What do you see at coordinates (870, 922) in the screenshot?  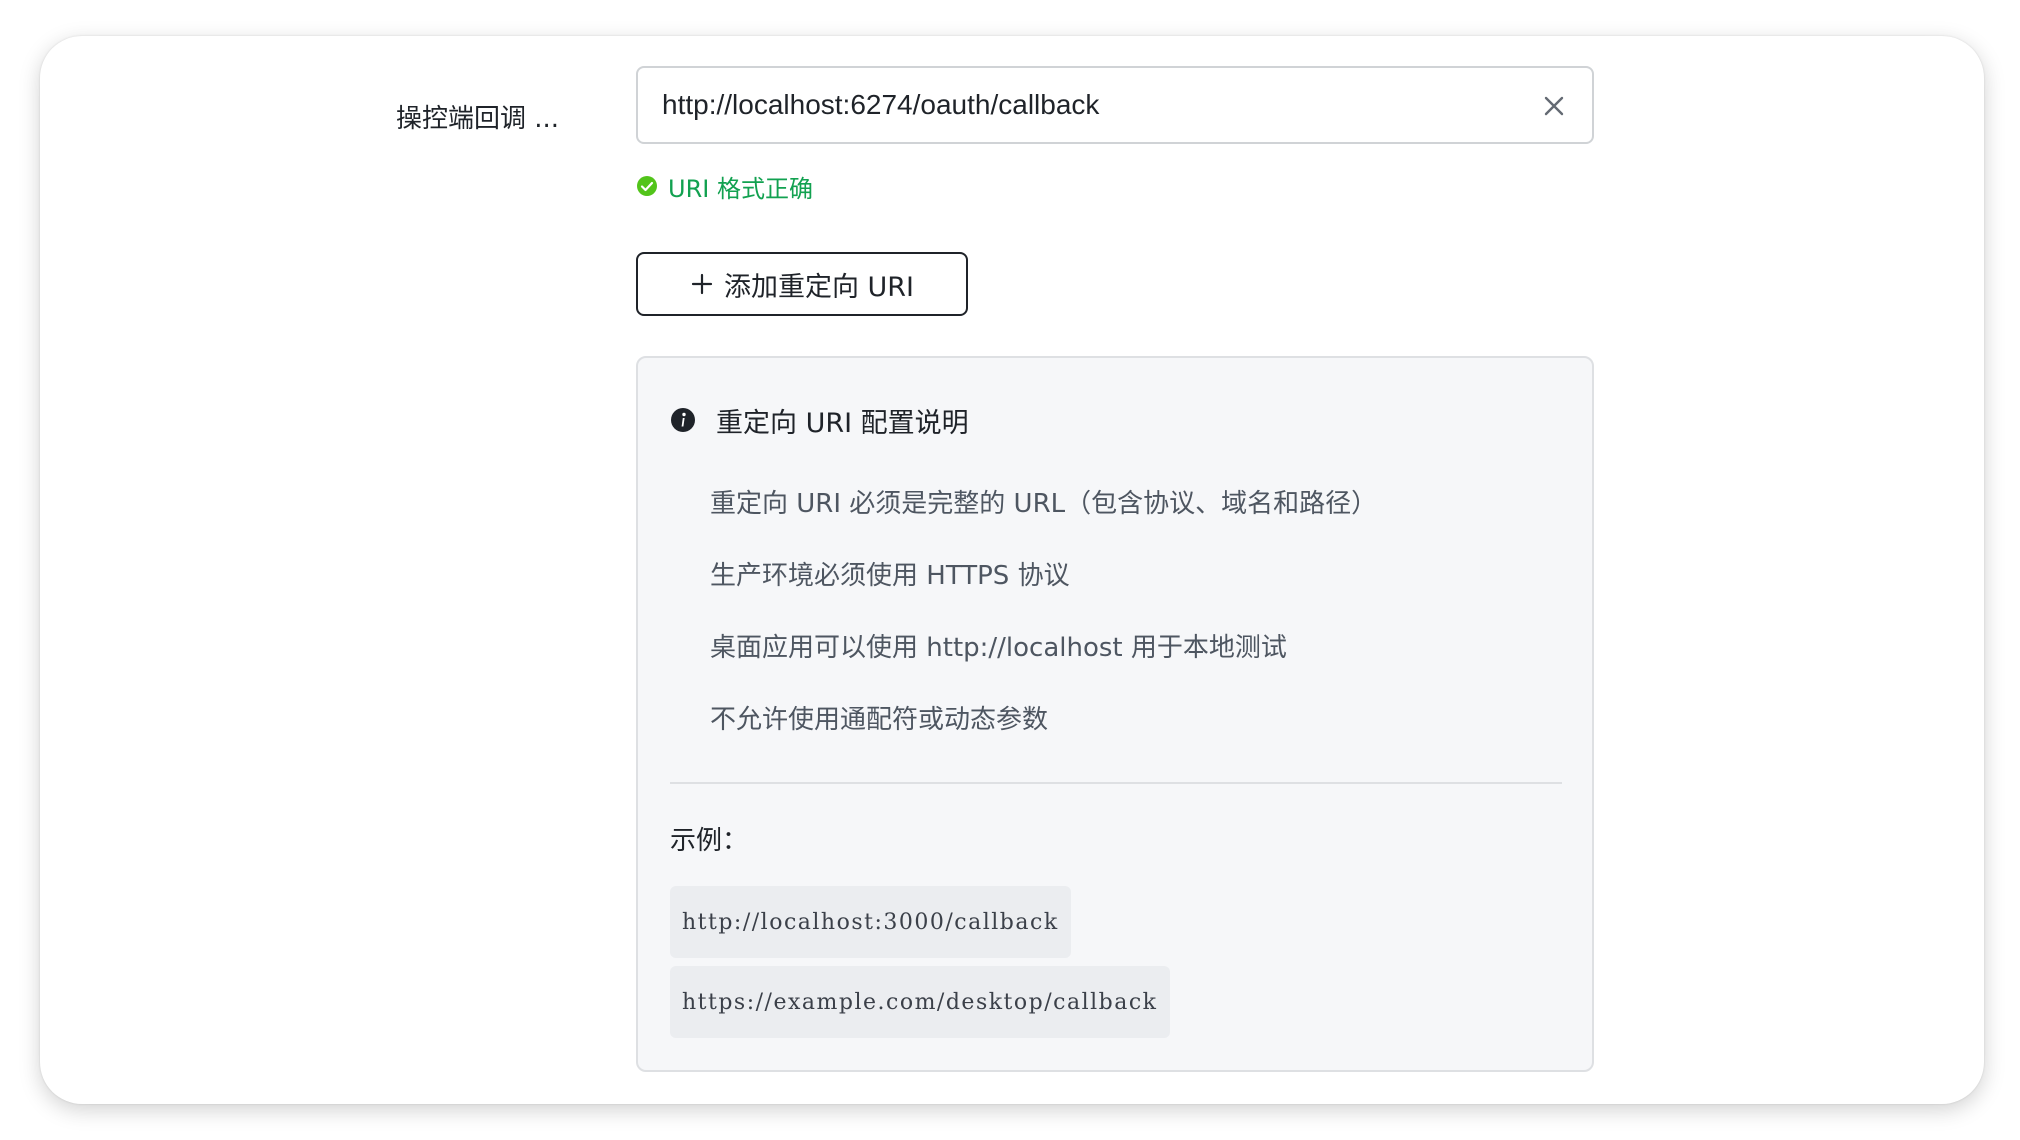 I see `example-uri: http://localhost:3000/callback` at bounding box center [870, 922].